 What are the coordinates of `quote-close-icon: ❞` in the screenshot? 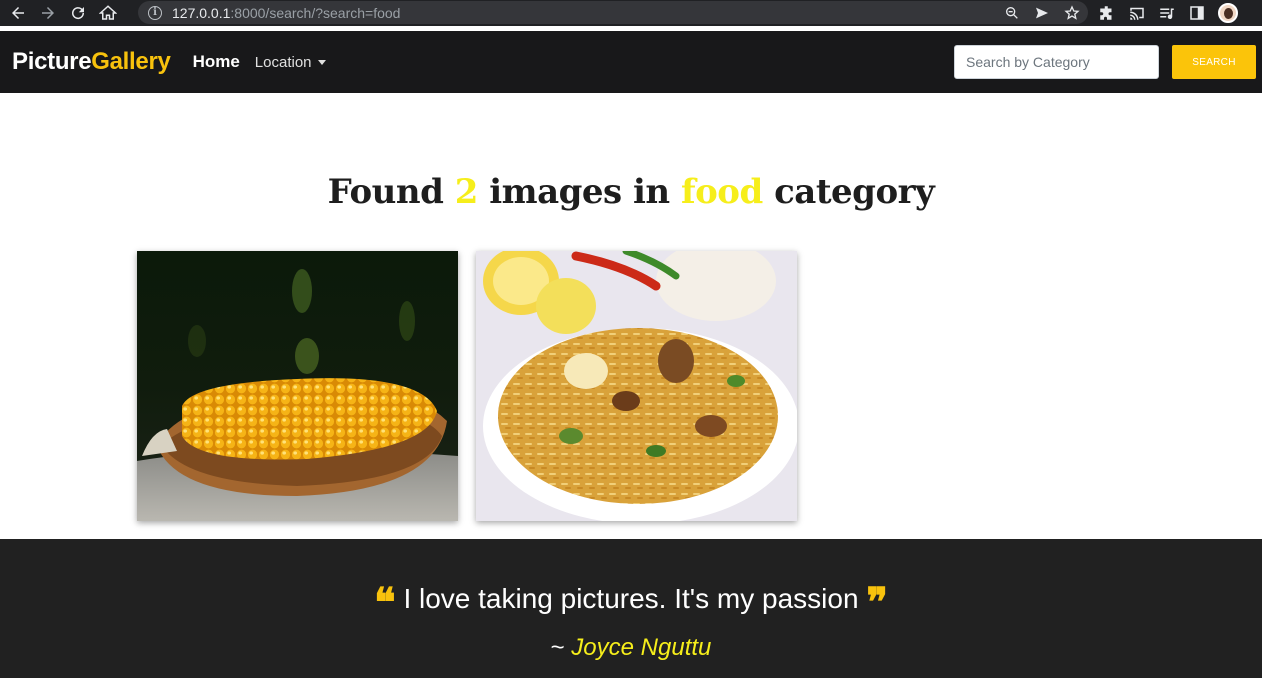 It's located at (877, 602).